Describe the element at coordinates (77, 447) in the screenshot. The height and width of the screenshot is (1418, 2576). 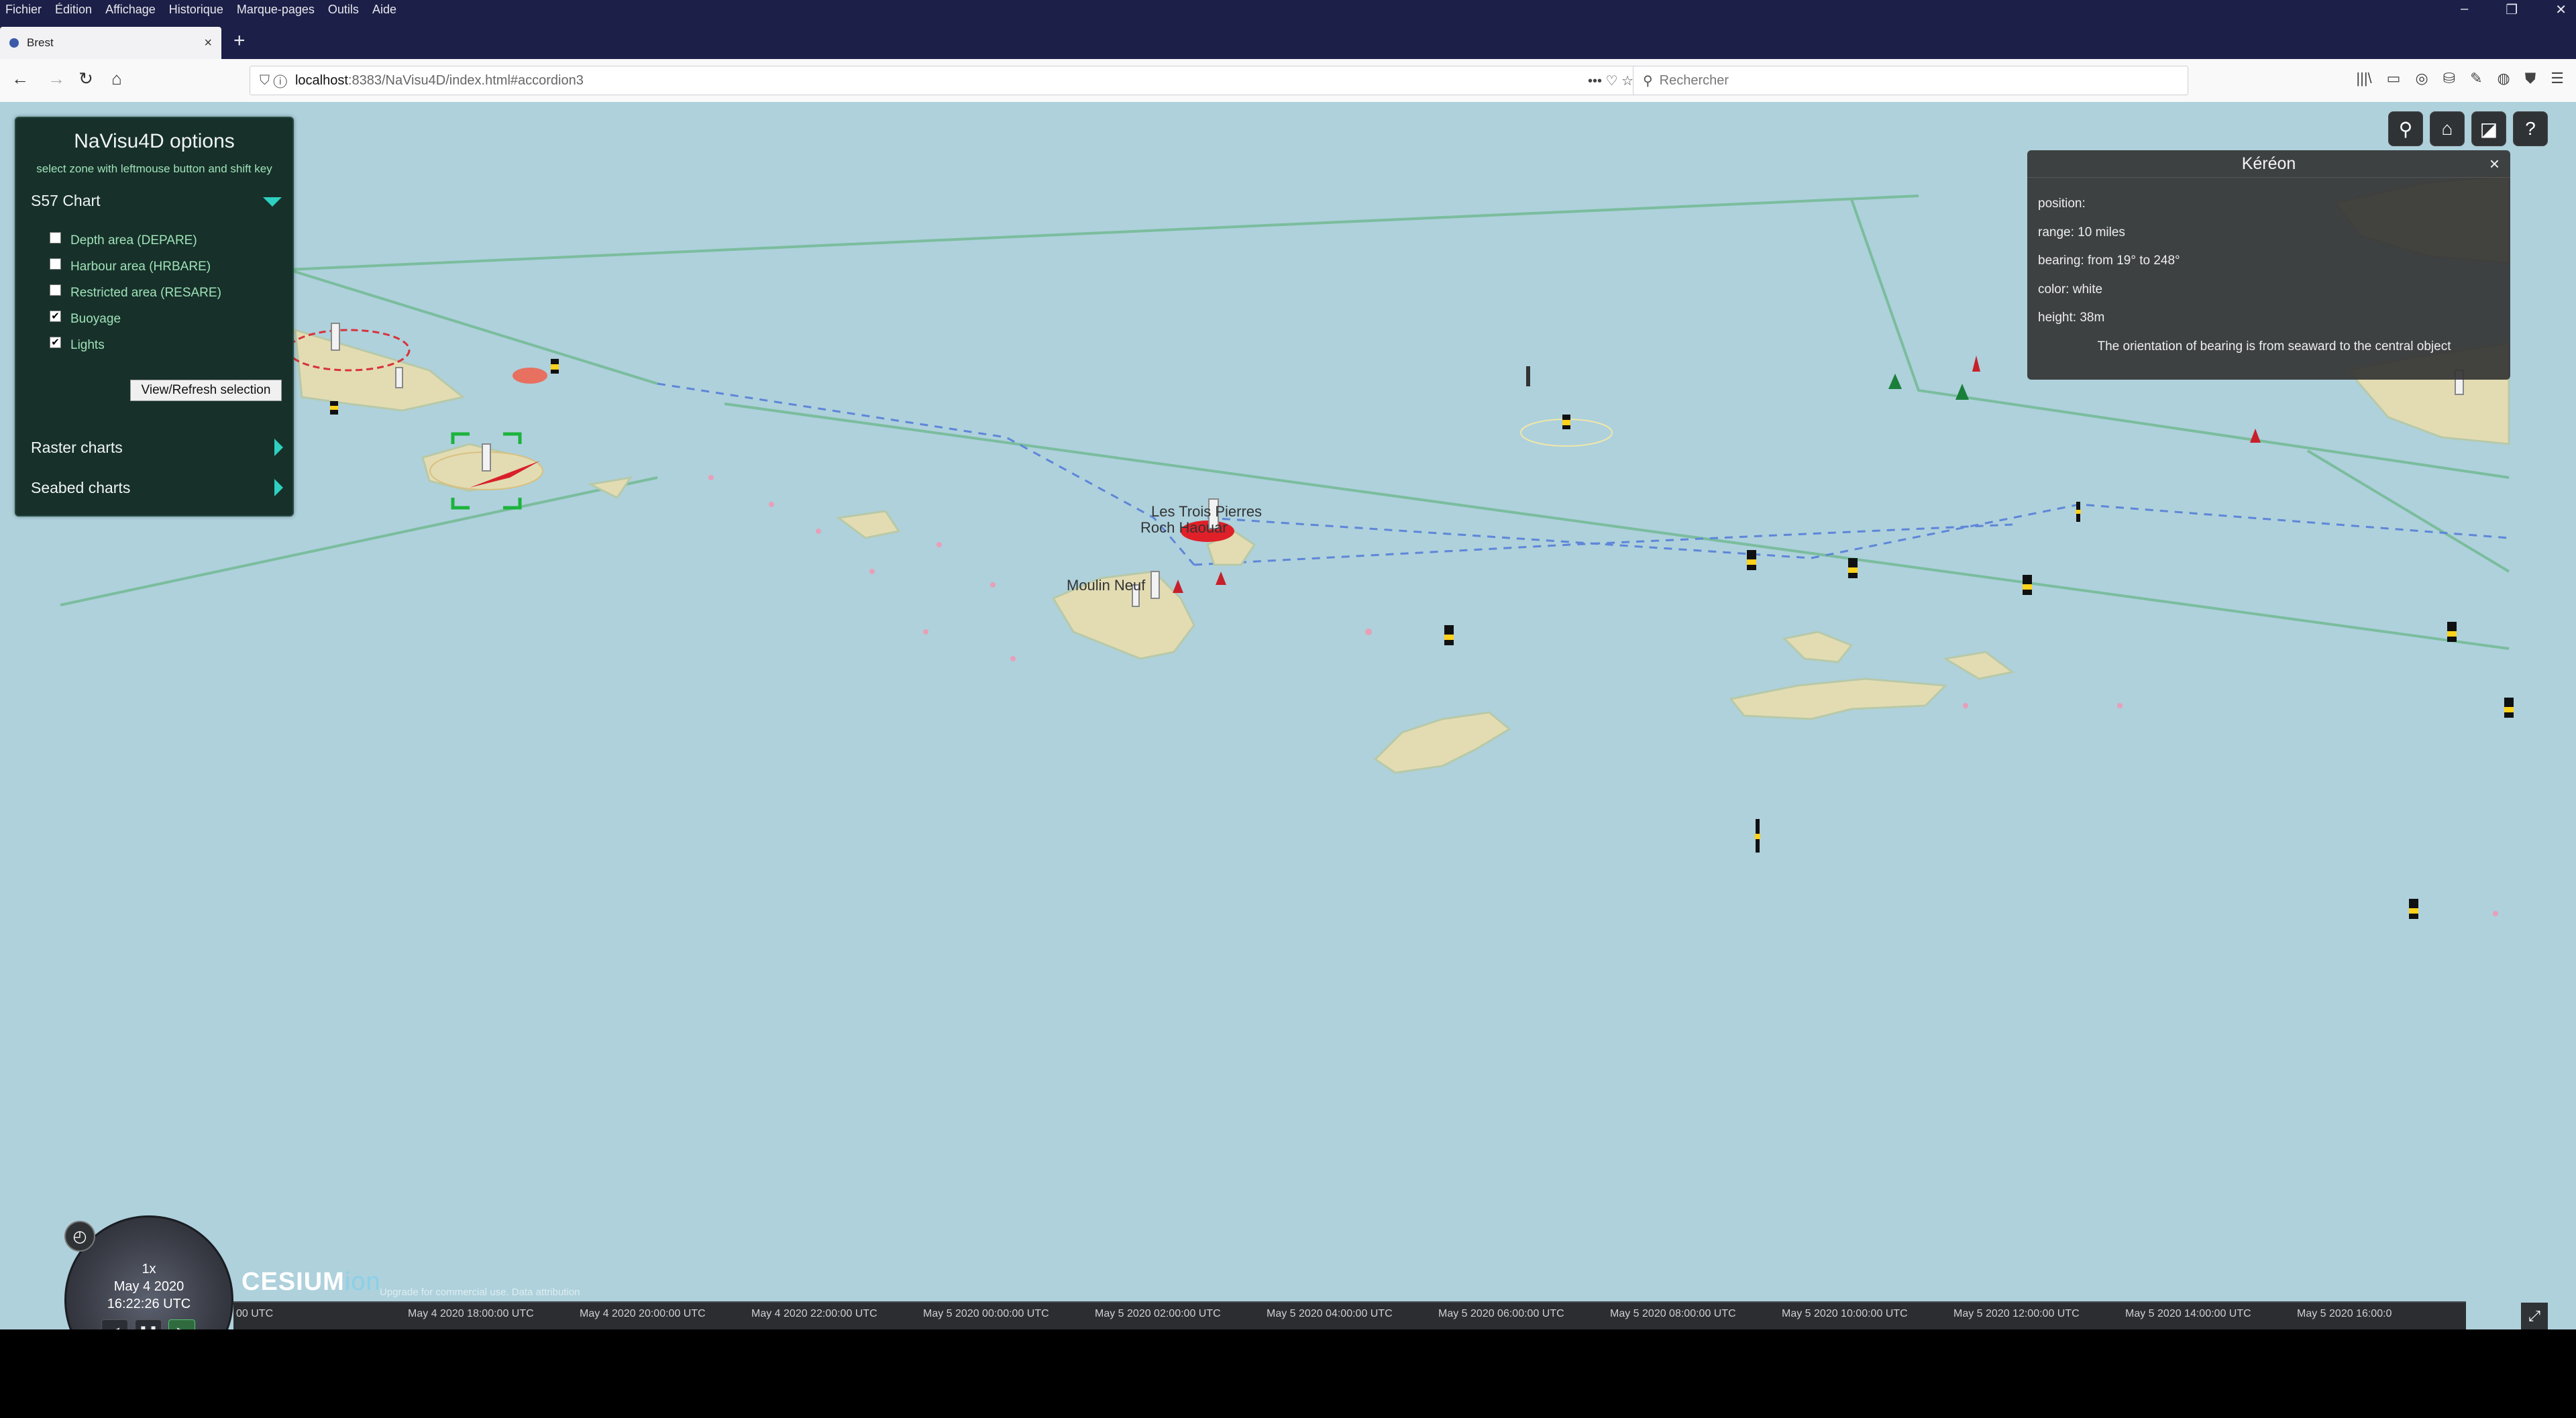
I see `accordion-raster-label: Raster charts` at that location.